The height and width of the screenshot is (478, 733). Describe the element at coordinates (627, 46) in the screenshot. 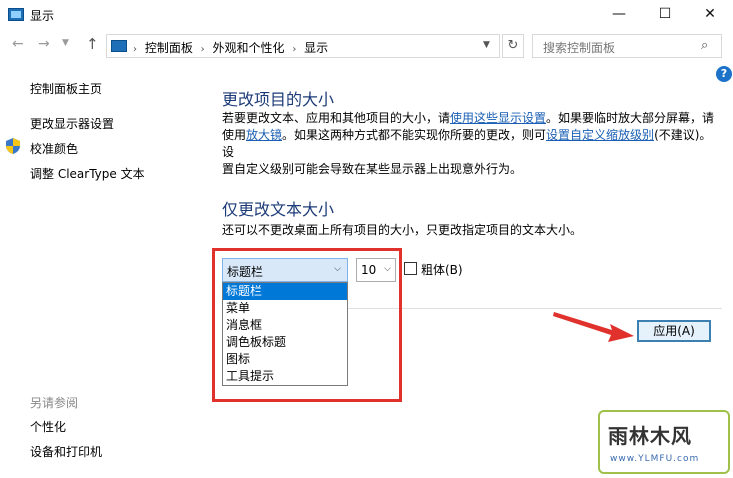

I see `search-input: 搜索控制面板 ⌕` at that location.